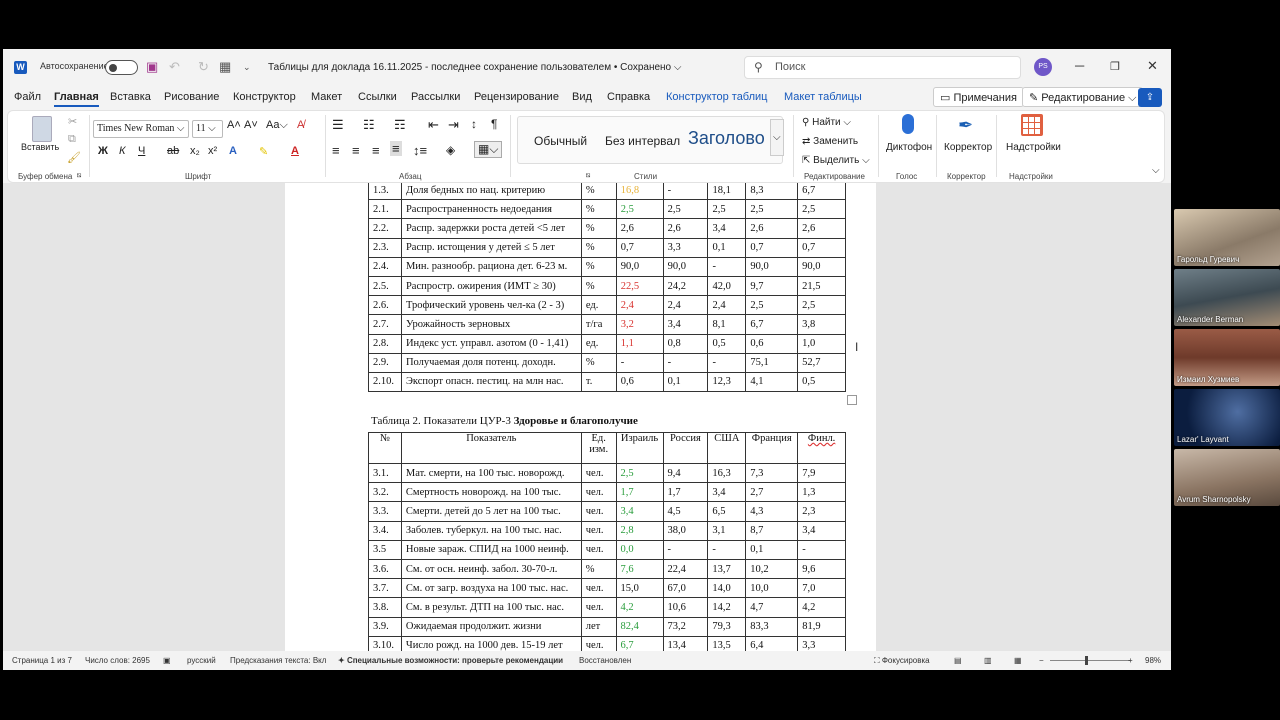 This screenshot has height=720, width=1280. What do you see at coordinates (203, 67) in the screenshot?
I see `redo-icon: ↻` at bounding box center [203, 67].